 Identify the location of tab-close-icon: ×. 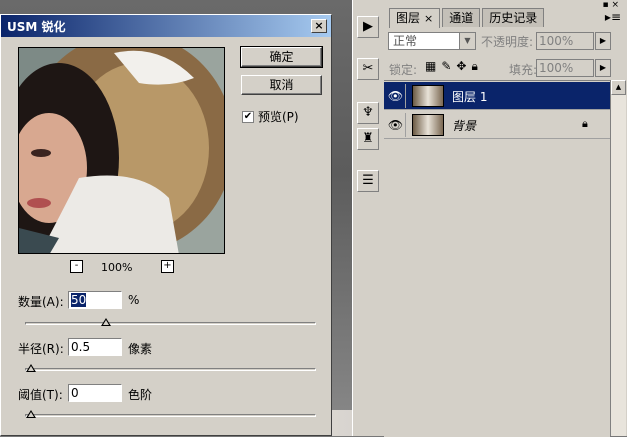
(428, 18).